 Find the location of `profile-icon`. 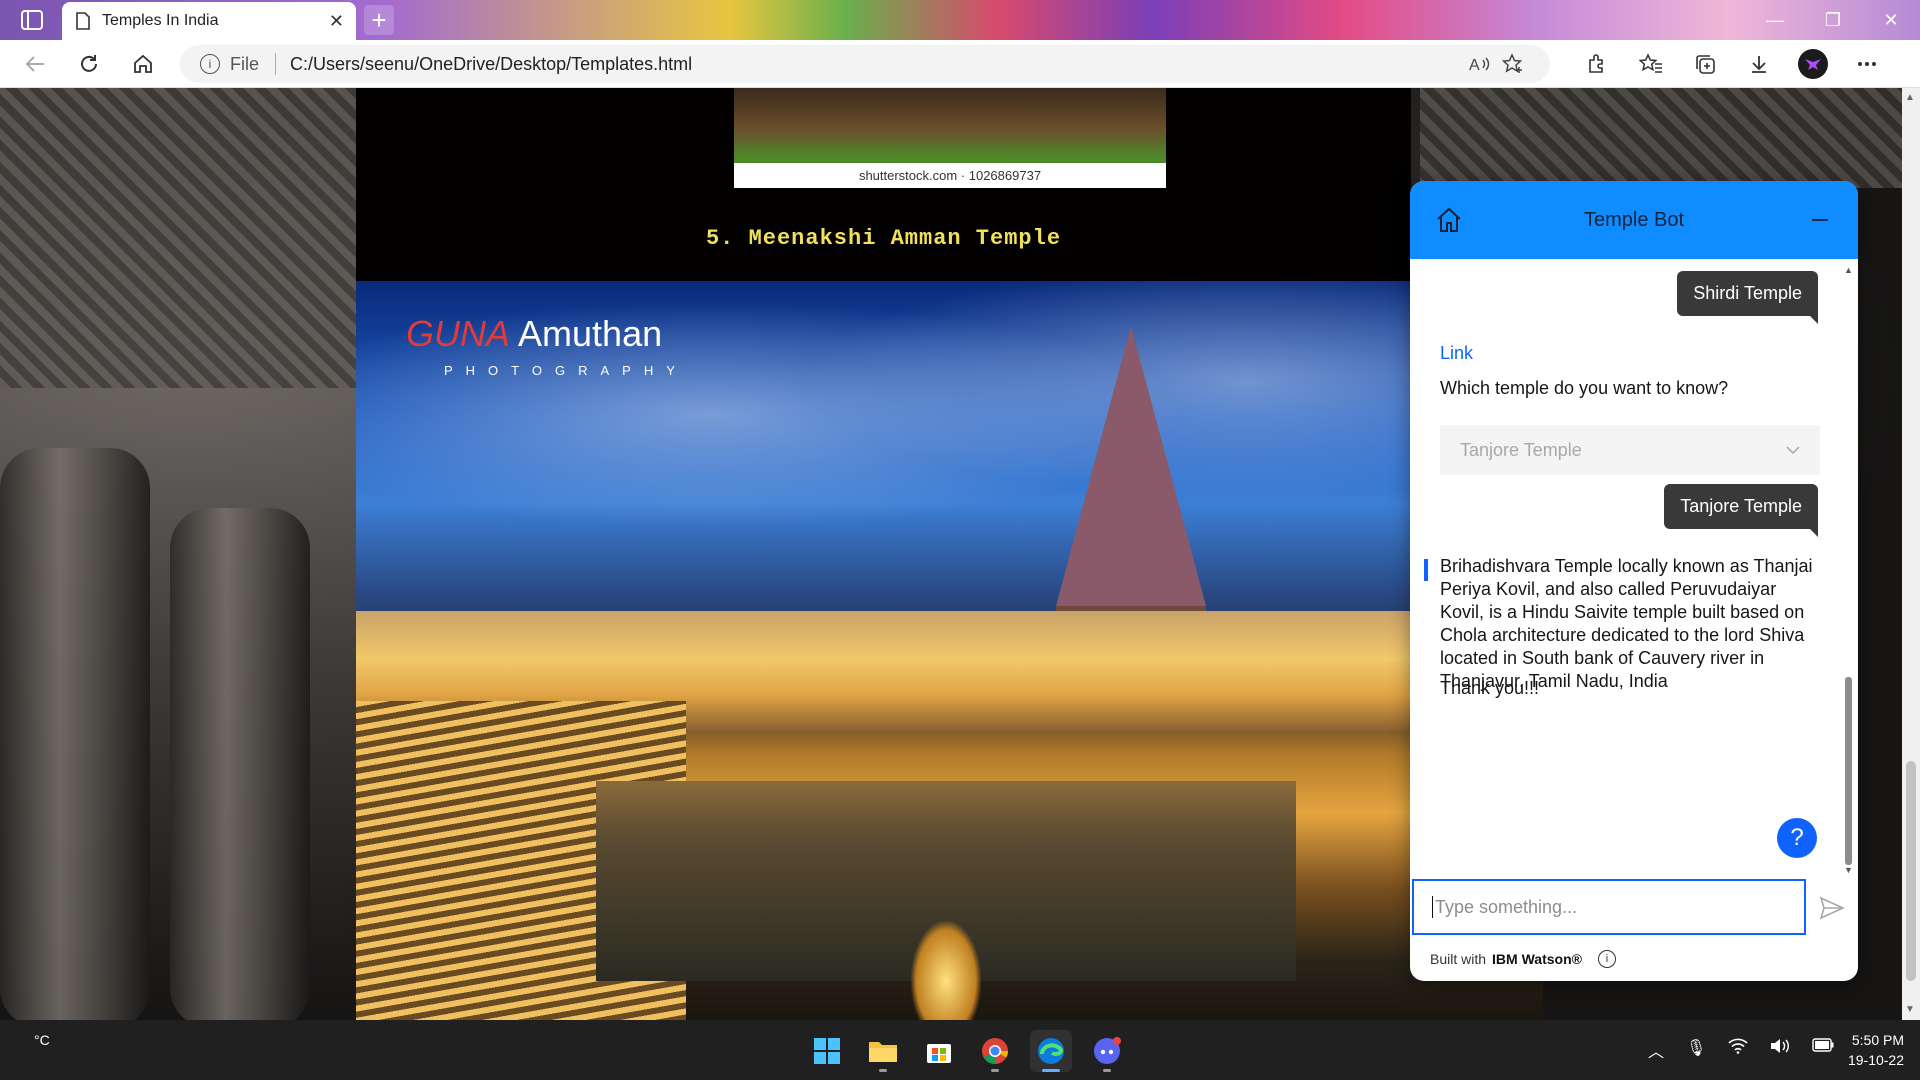

profile-icon is located at coordinates (1813, 64).